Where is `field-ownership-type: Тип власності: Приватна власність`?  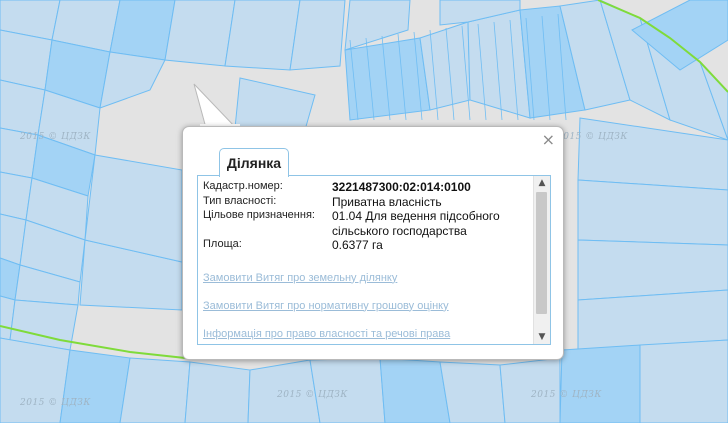 field-ownership-type: Тип власності: Приватна власність is located at coordinates (367, 202).